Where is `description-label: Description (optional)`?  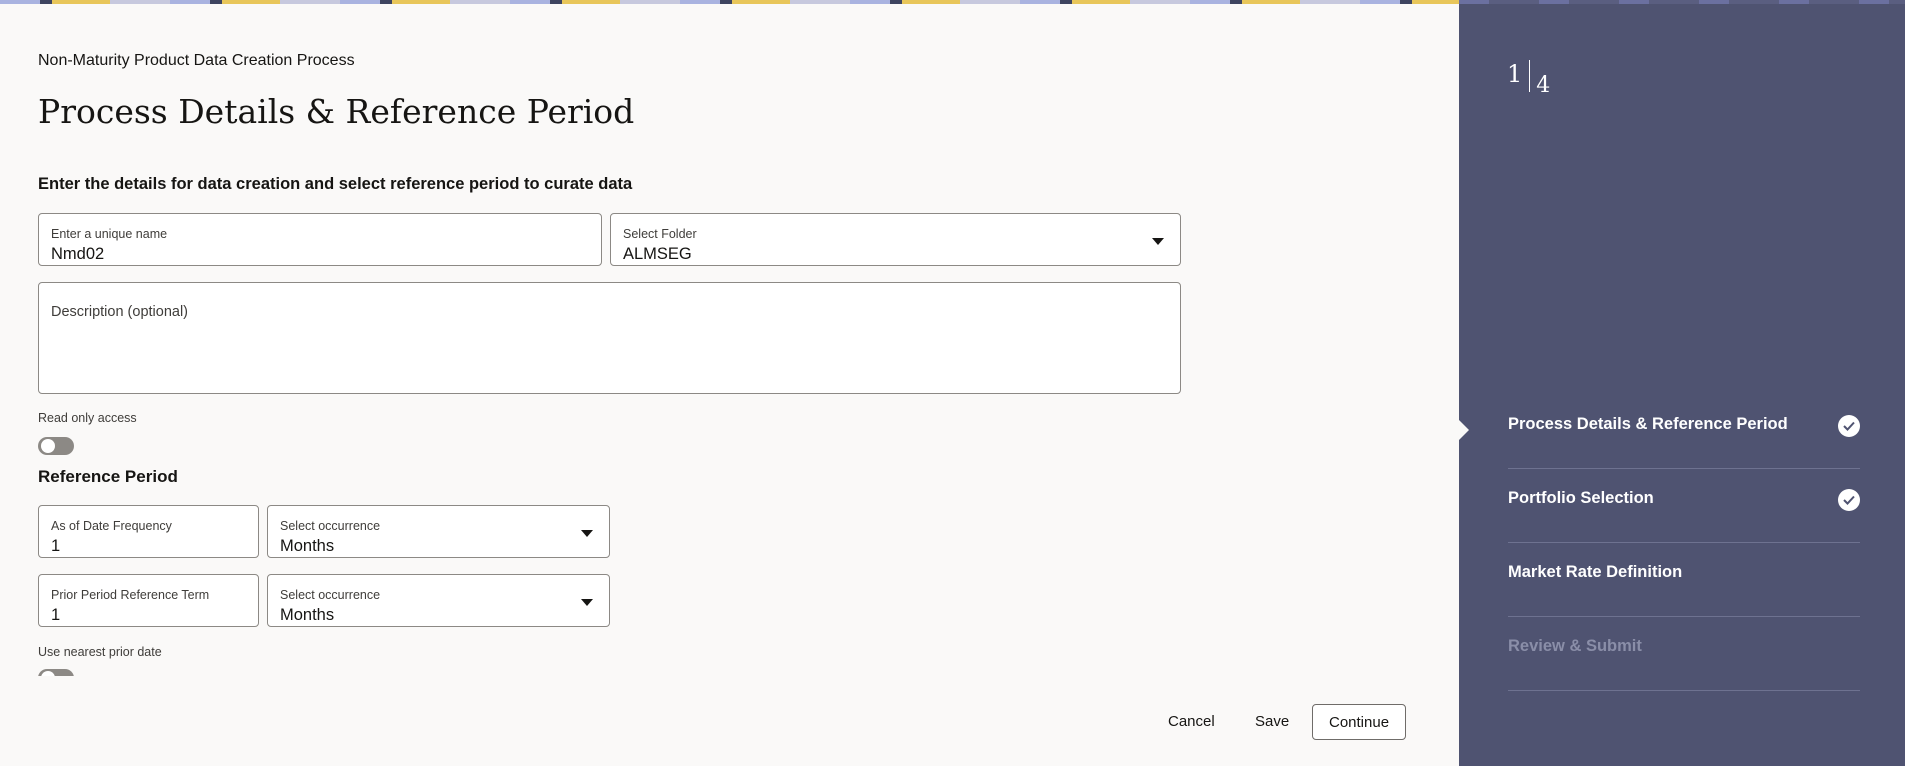 description-label: Description (optional) is located at coordinates (120, 312).